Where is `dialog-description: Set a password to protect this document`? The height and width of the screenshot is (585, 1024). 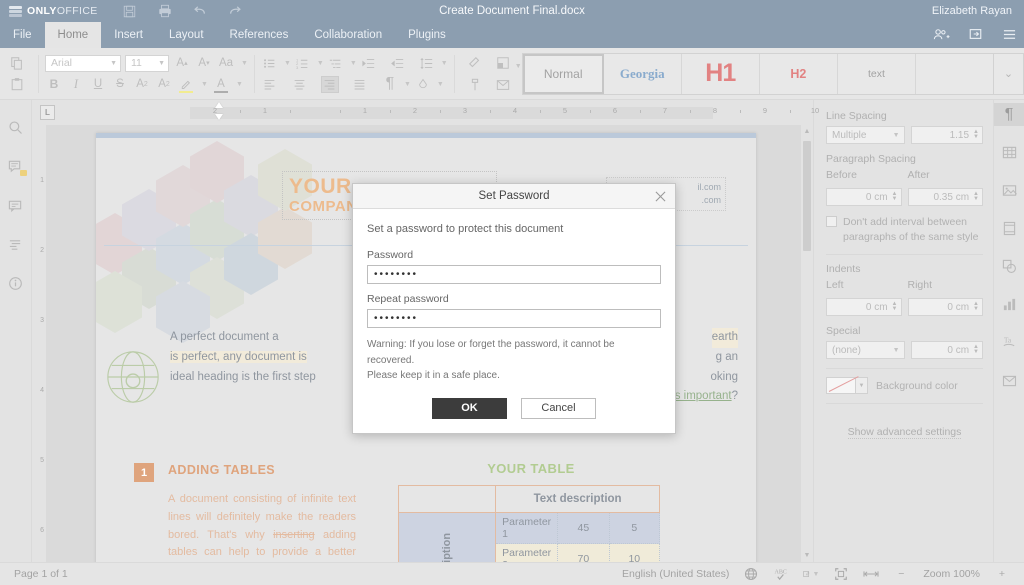 dialog-description: Set a password to protect this document is located at coordinates (465, 229).